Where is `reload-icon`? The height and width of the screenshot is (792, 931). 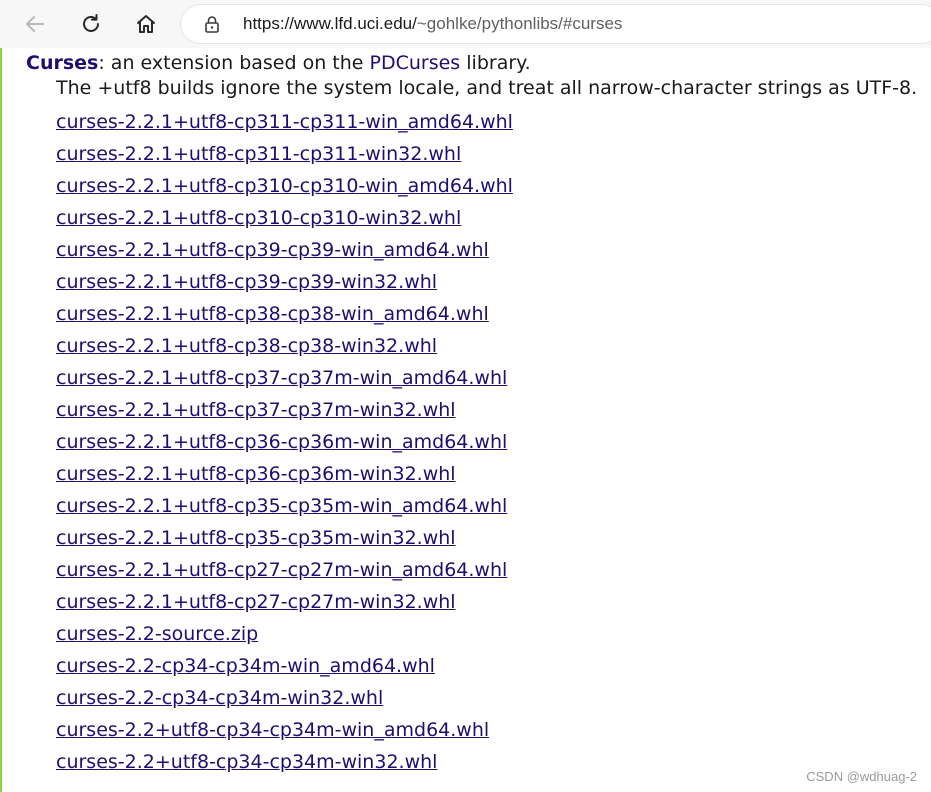
reload-icon is located at coordinates (91, 23).